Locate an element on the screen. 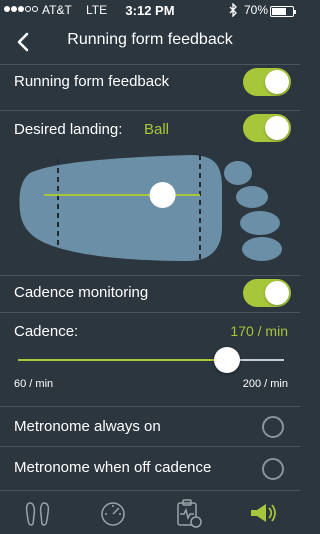 The height and width of the screenshot is (534, 320). page-title: Running form feedback is located at coordinates (150, 39).